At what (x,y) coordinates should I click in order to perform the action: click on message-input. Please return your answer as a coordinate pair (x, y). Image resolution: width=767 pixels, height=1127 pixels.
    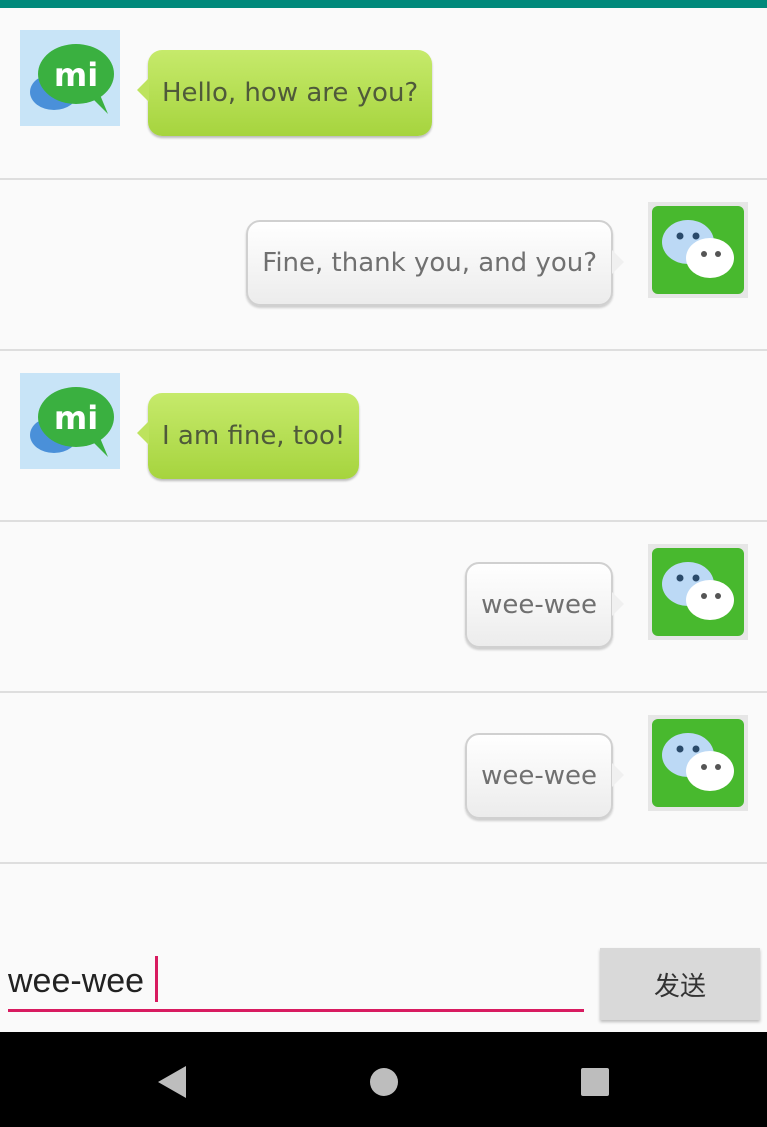
    Looking at the image, I should click on (296, 983).